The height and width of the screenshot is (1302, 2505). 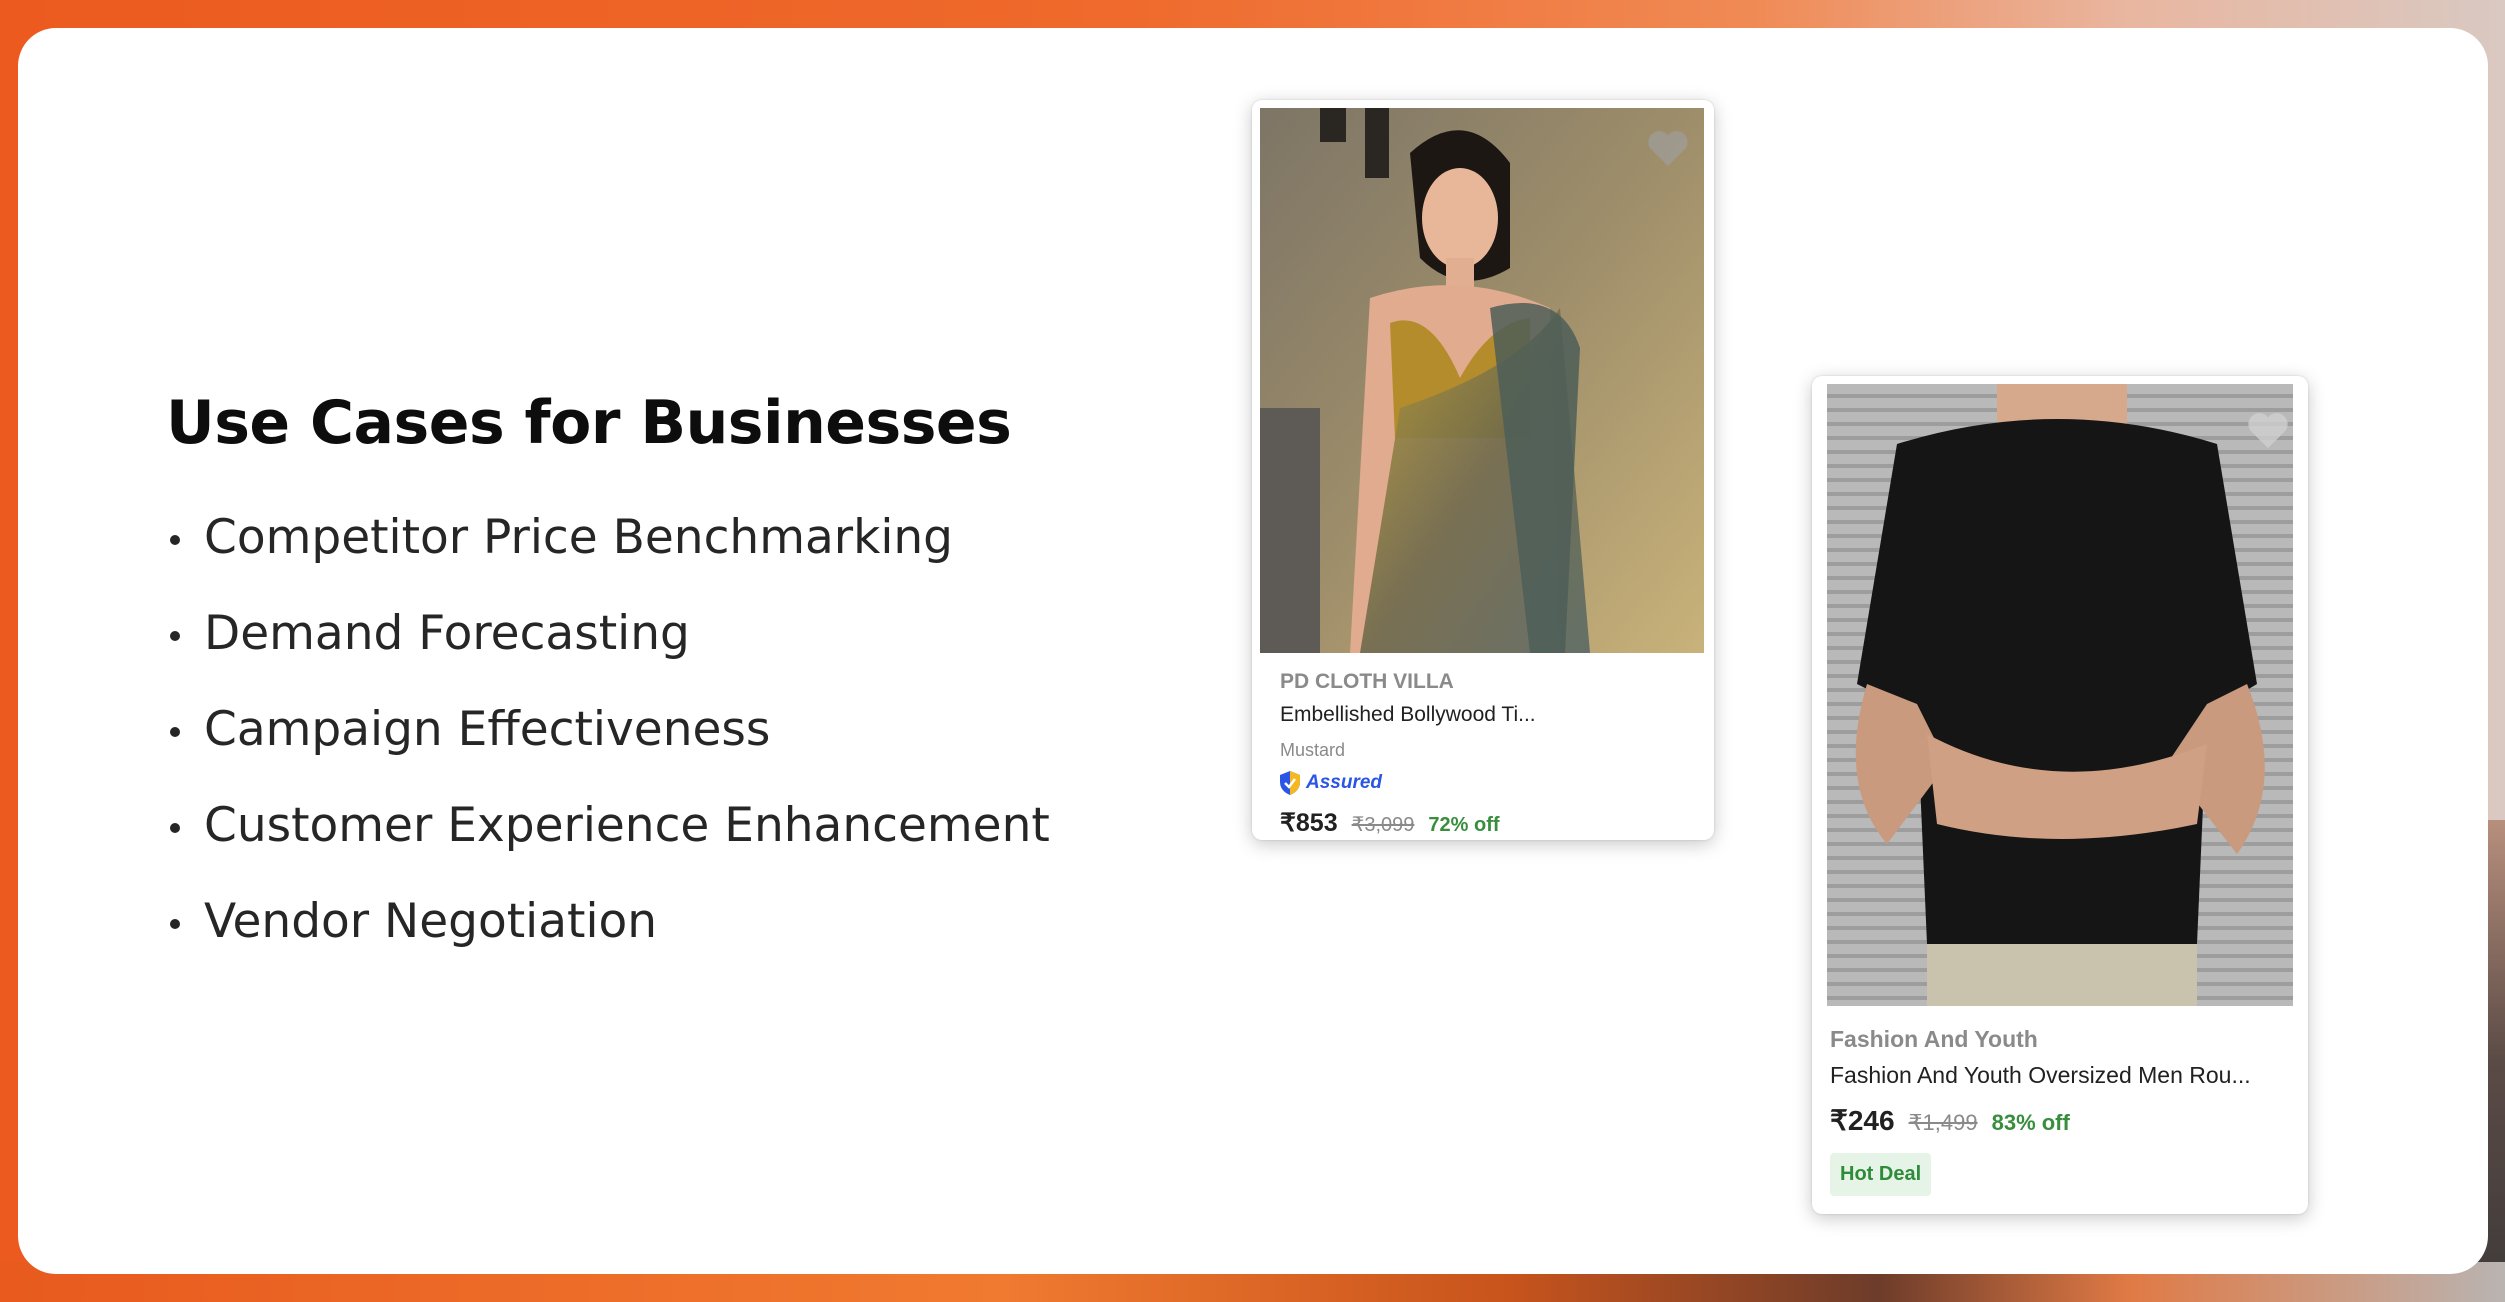 What do you see at coordinates (1934, 1039) in the screenshot?
I see `product-brand: Fashion And Youth` at bounding box center [1934, 1039].